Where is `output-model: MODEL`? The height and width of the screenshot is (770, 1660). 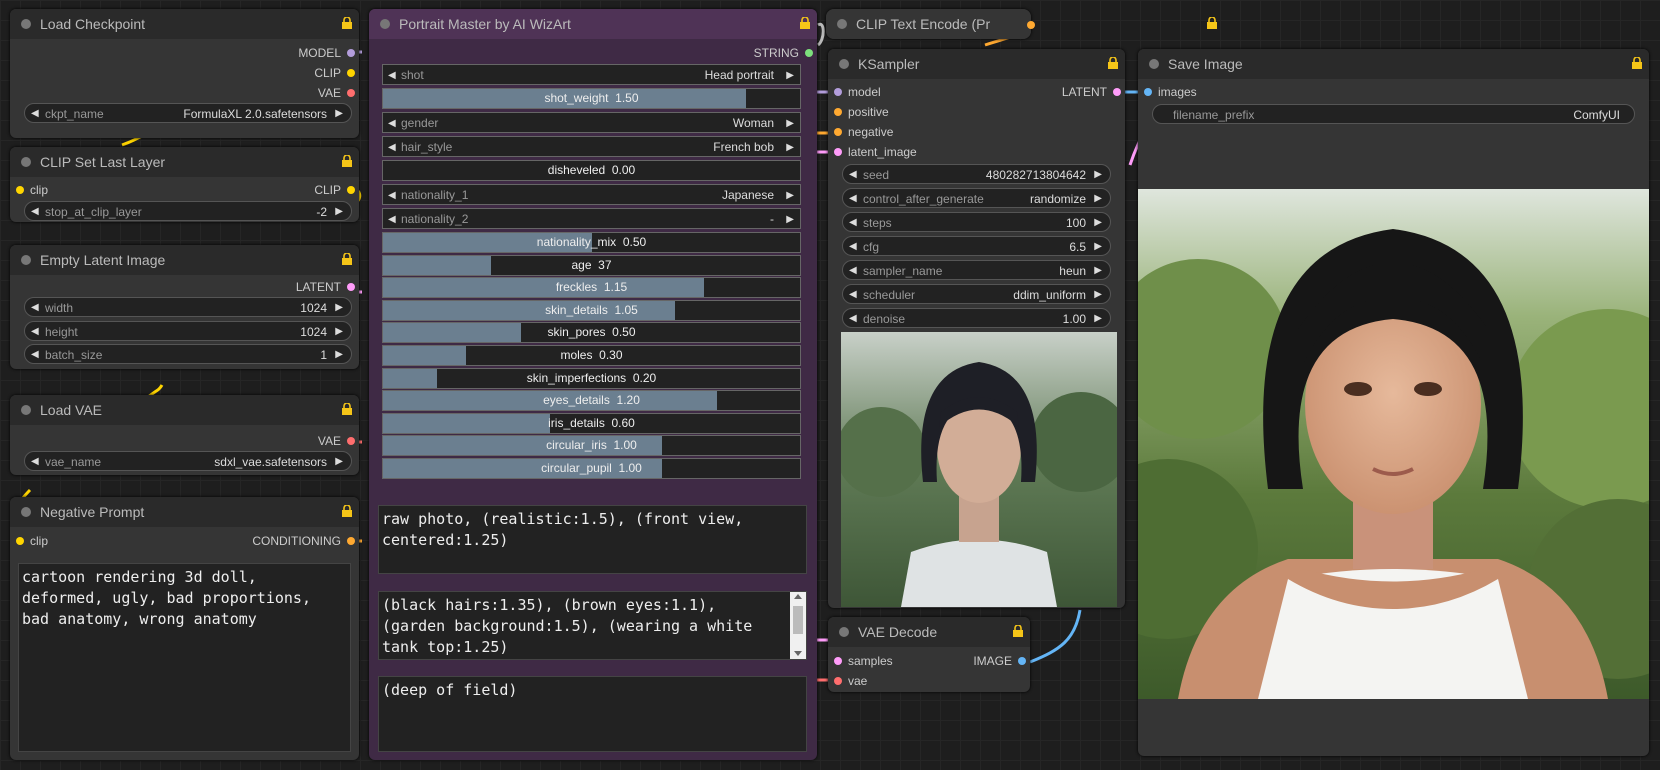 output-model: MODEL is located at coordinates (328, 53).